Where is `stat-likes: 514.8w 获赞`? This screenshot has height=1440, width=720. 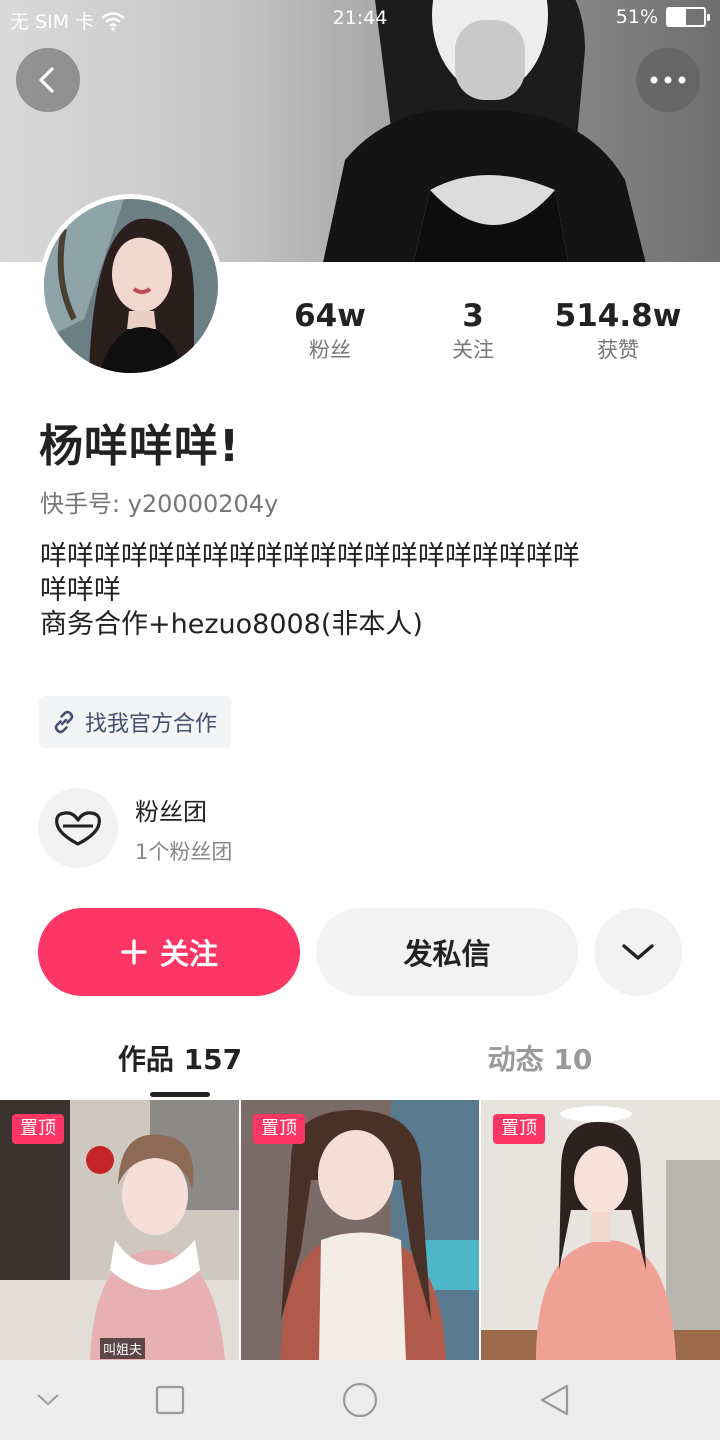
stat-likes: 514.8w 获赞 is located at coordinates (618, 331).